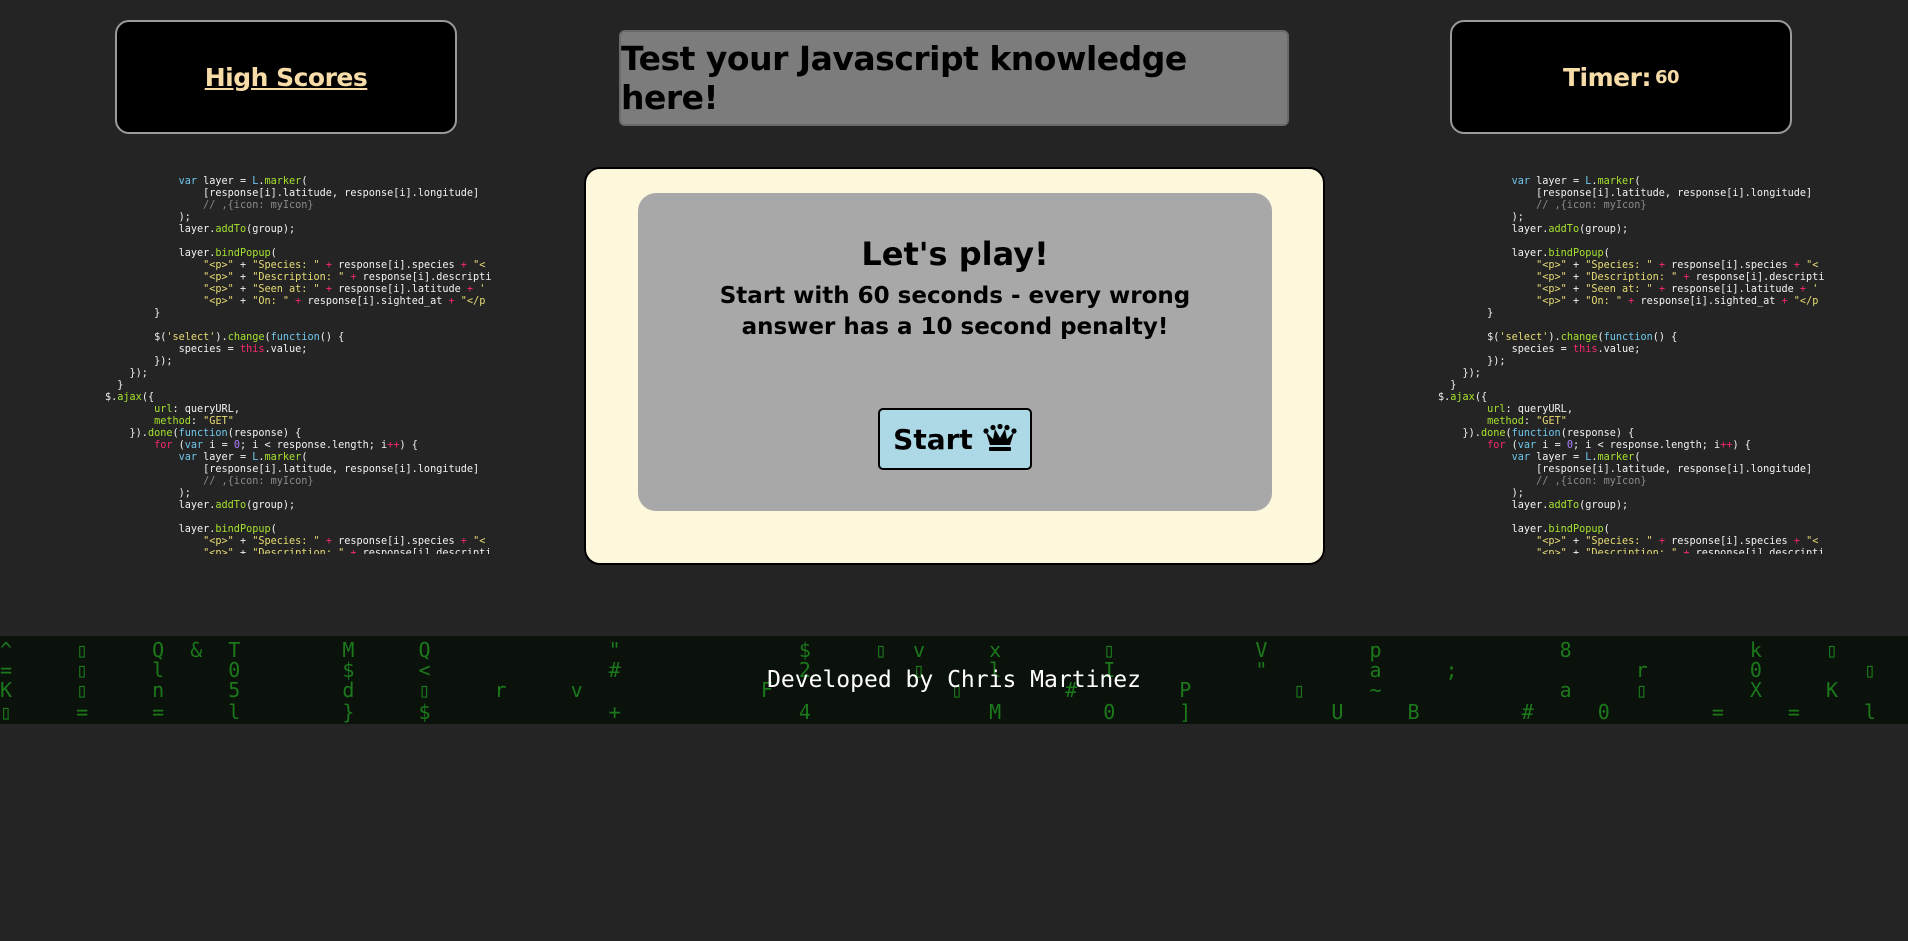  I want to click on high-scores-box: High Scores, so click(286, 77).